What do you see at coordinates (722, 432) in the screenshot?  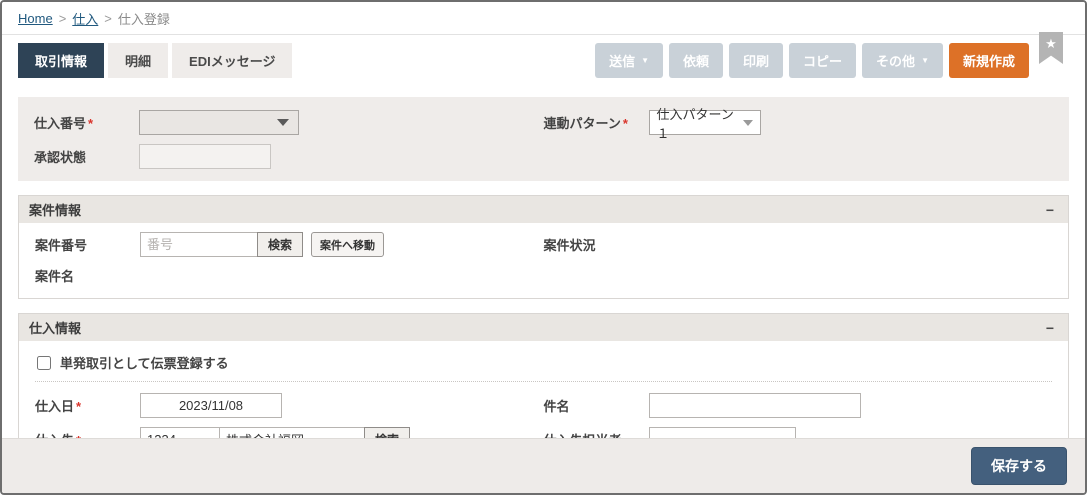 I see `supplier-contact-input` at bounding box center [722, 432].